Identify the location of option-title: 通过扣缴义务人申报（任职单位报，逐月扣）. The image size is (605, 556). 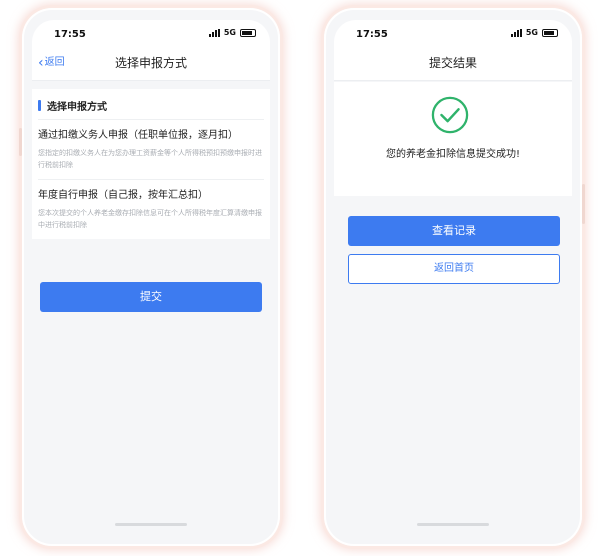
(138, 135).